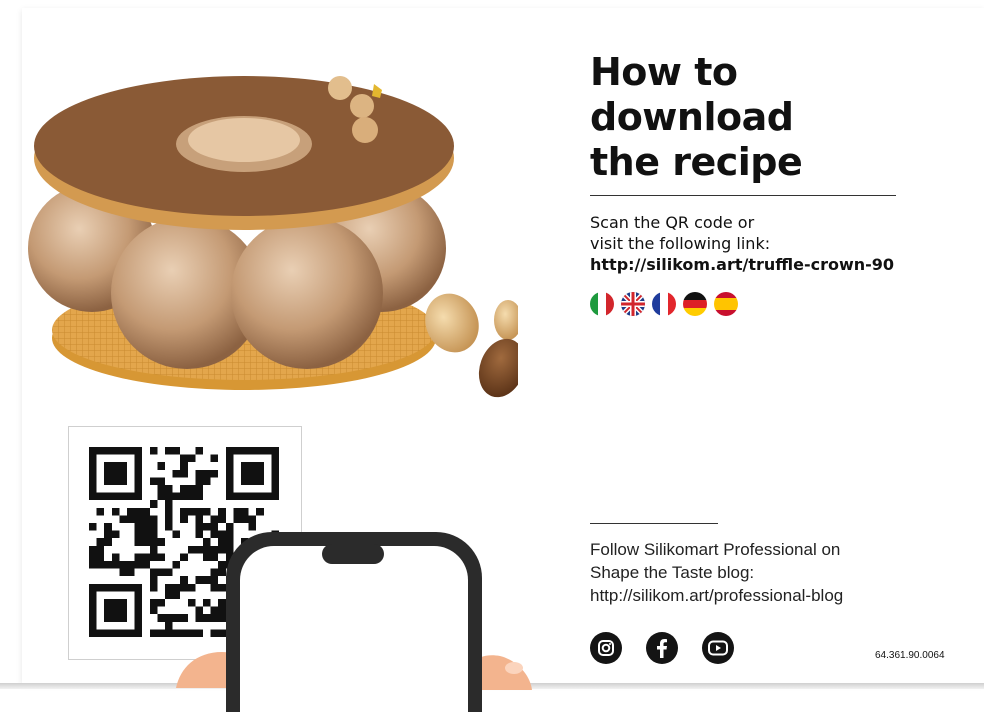 The width and height of the screenshot is (984, 712). Describe the element at coordinates (680, 243) in the screenshot. I see `instructions-line-2: visit the following link:` at that location.